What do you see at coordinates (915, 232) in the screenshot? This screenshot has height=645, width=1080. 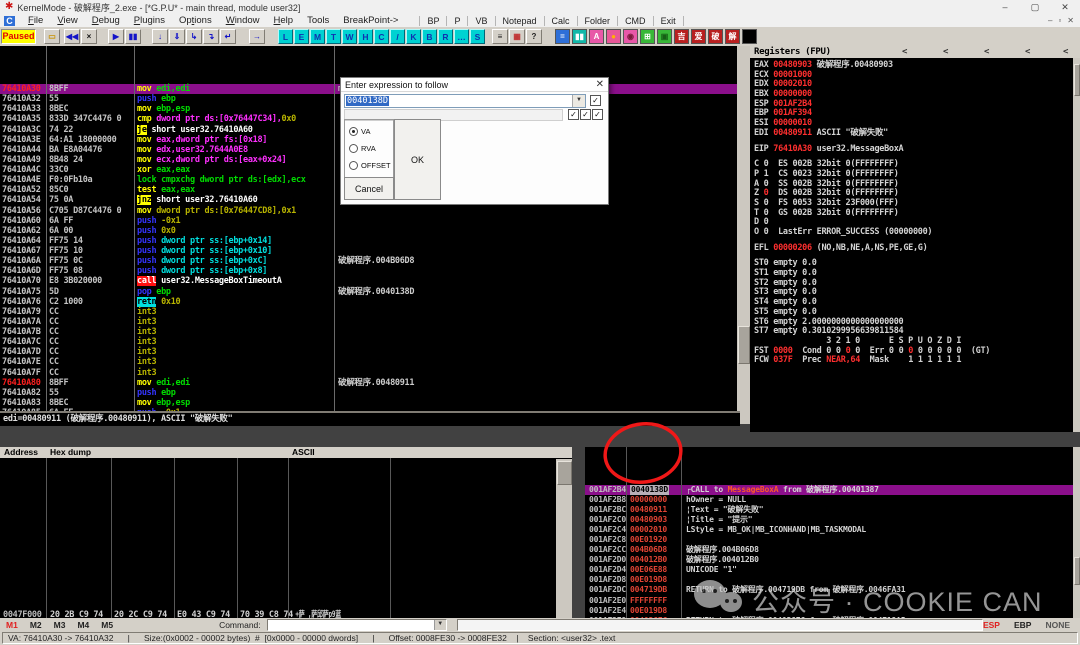 I see `register-line: O 0 LastErr ERROR_SUCCESS (00000000)` at bounding box center [915, 232].